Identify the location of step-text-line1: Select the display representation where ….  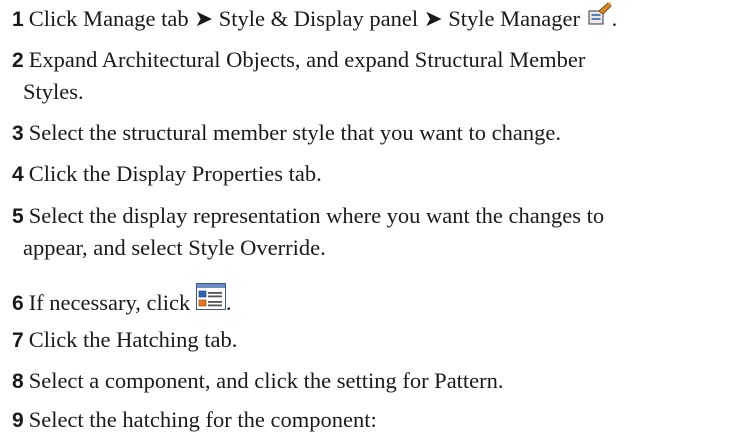
(316, 215).